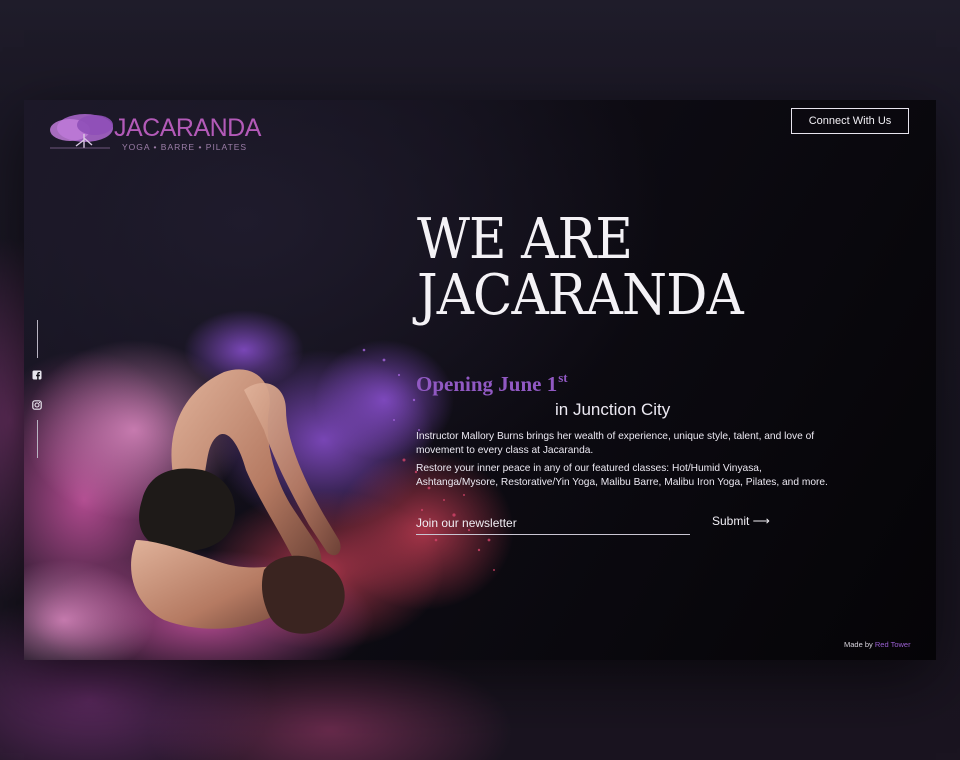  I want to click on instagram-icon, so click(37, 405).